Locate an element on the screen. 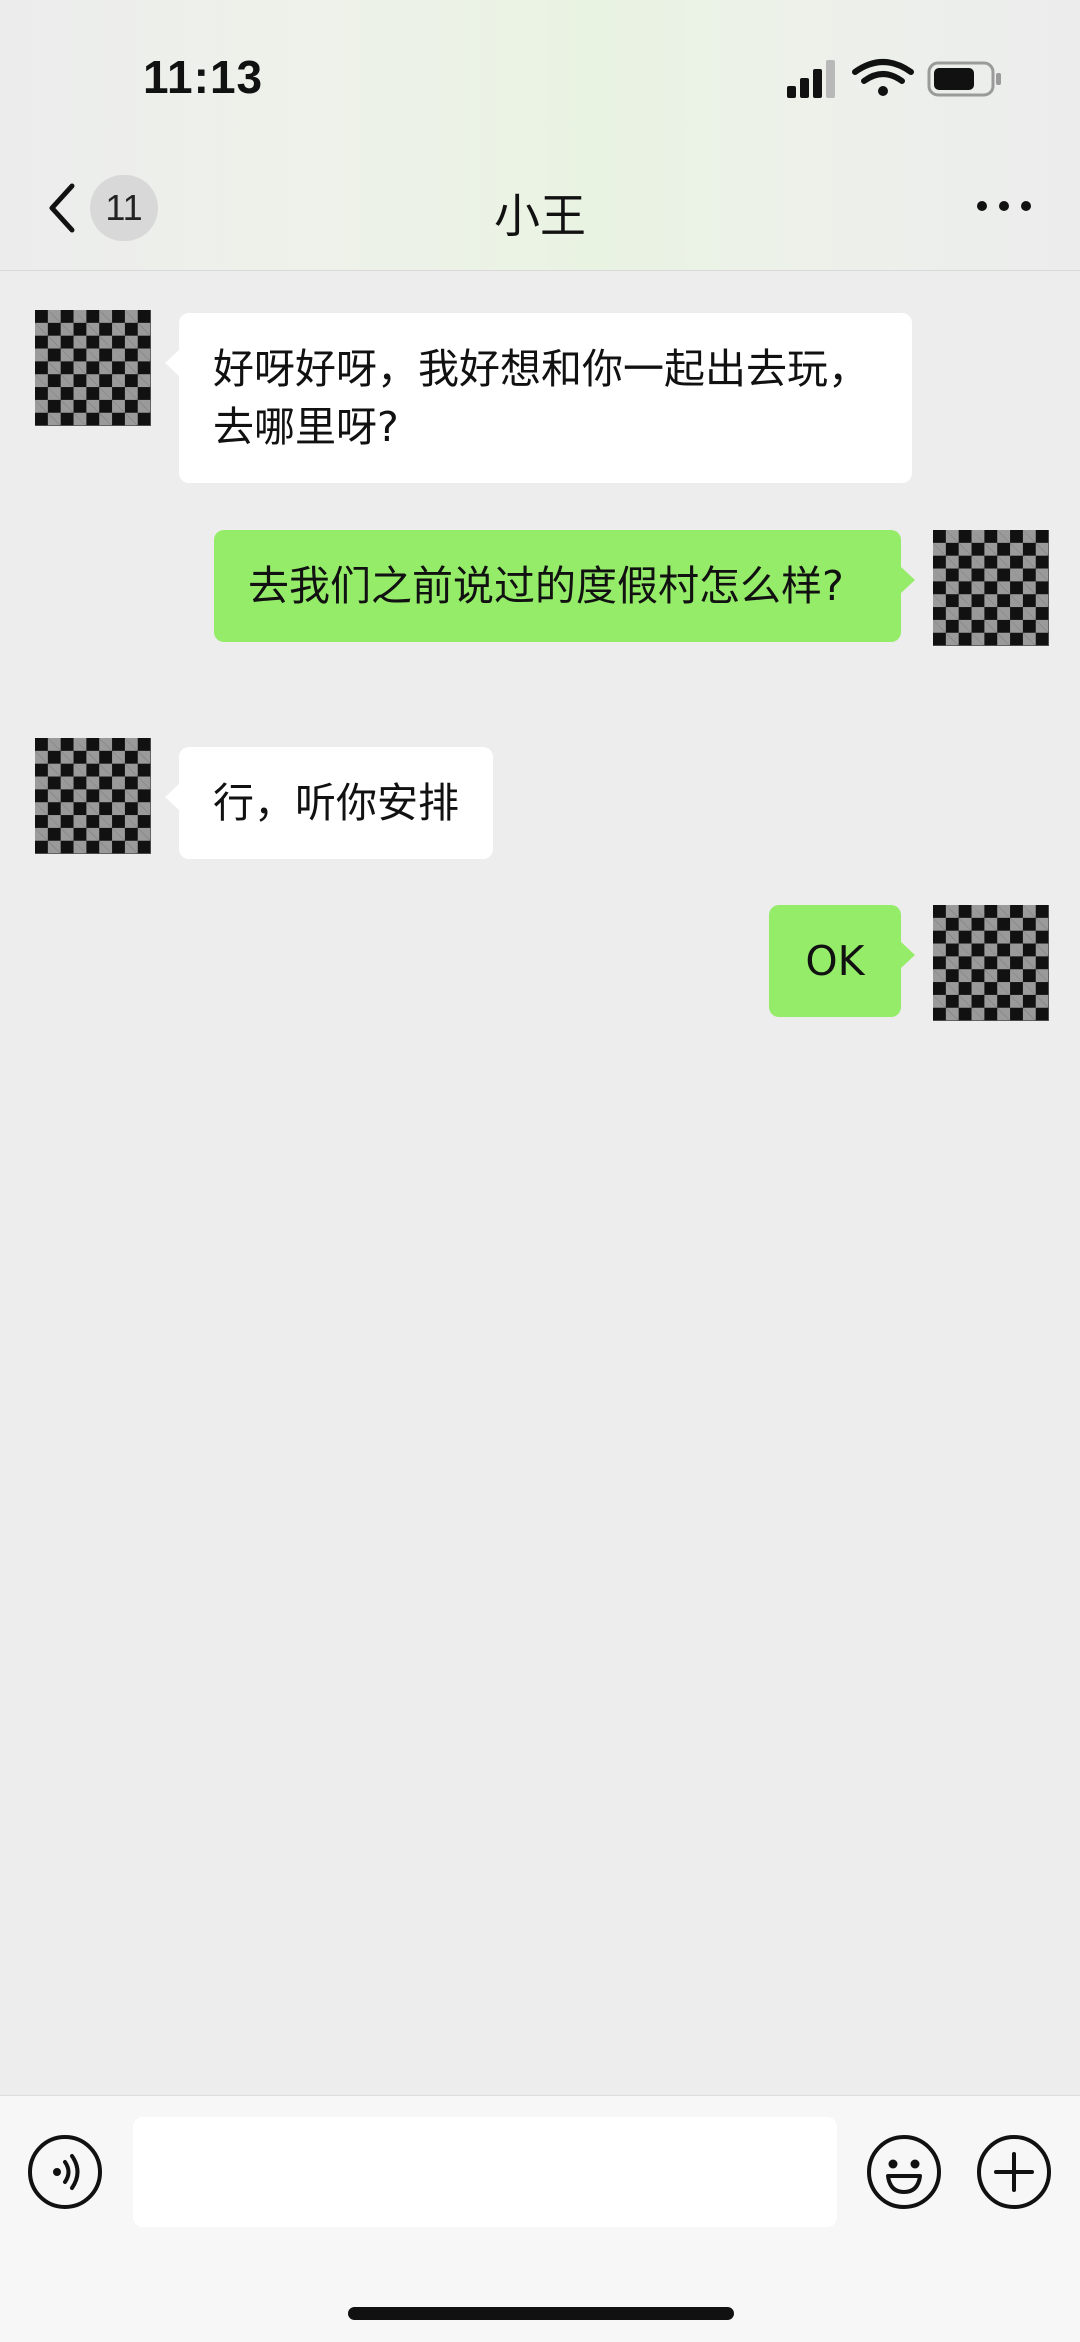  sent-message-bubble: 去我们之前说过的度假村怎么样? is located at coordinates (564, 586).